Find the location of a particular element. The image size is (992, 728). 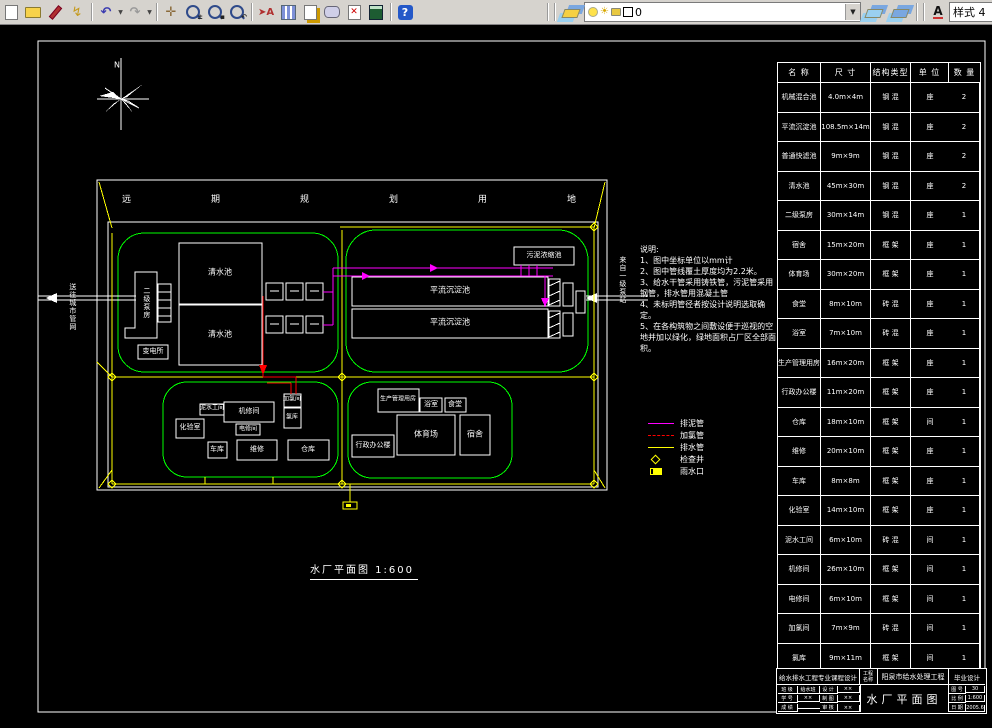

sheet-title: 水厂平面图 is located at coordinates (904, 698).